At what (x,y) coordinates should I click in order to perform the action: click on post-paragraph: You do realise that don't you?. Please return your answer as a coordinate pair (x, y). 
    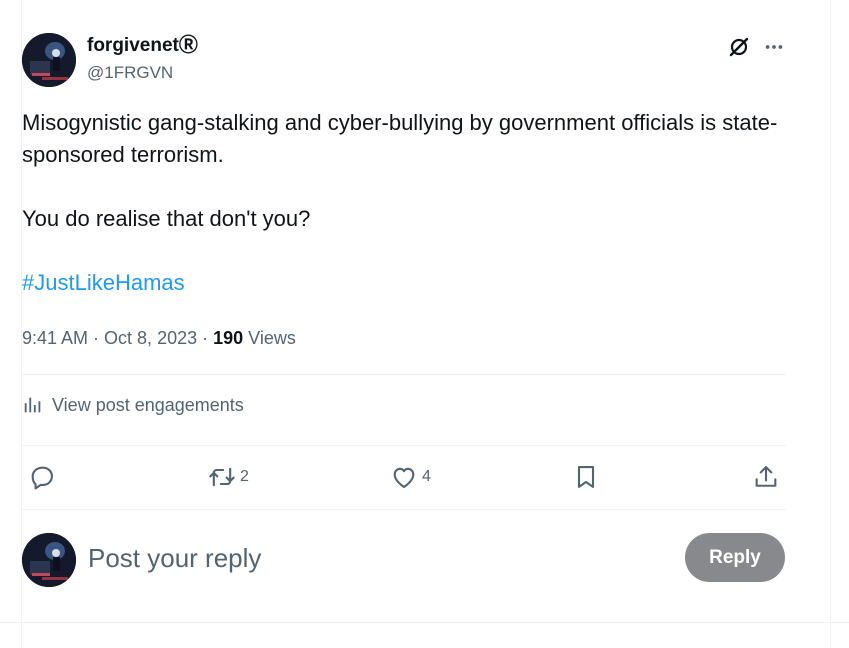
    Looking at the image, I should click on (166, 218).